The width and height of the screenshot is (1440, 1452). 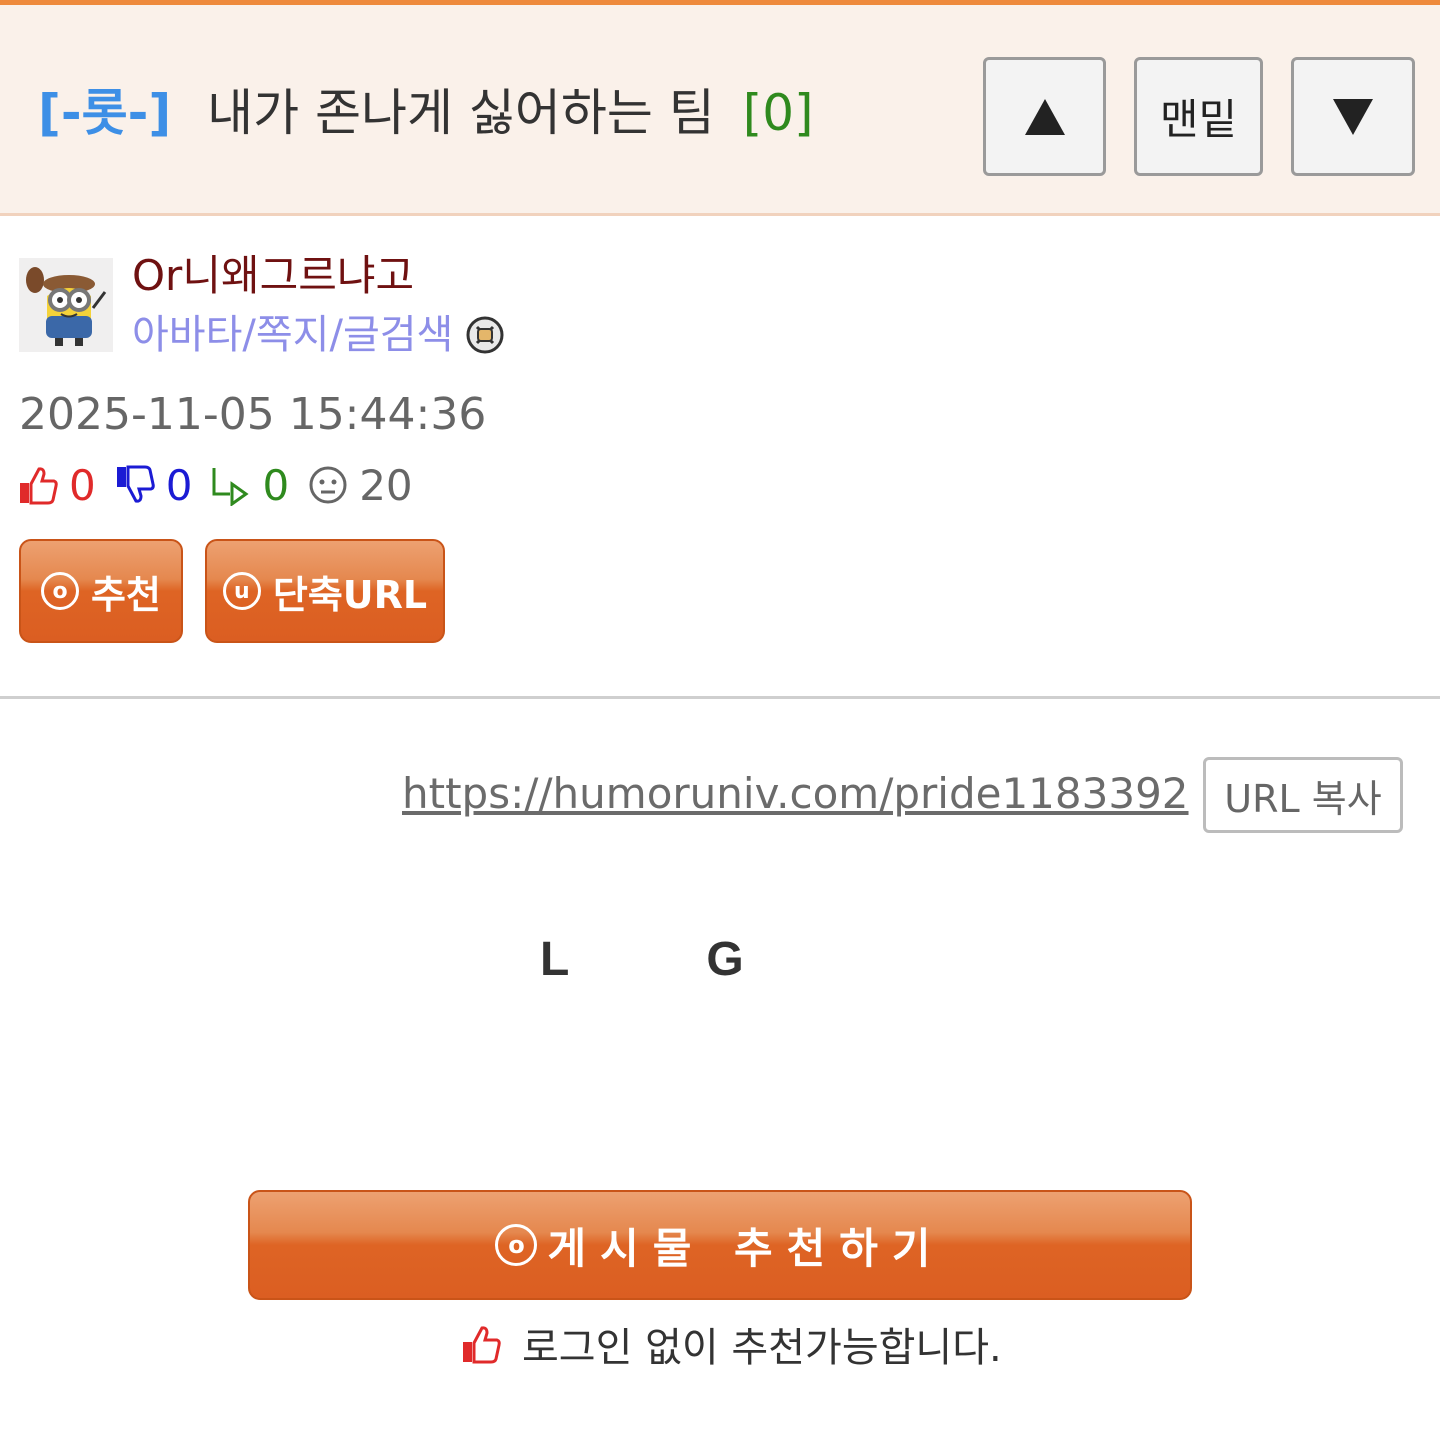 What do you see at coordinates (795, 794) in the screenshot?
I see `post-url-link: https://humoruniv.com/pride1183392` at bounding box center [795, 794].